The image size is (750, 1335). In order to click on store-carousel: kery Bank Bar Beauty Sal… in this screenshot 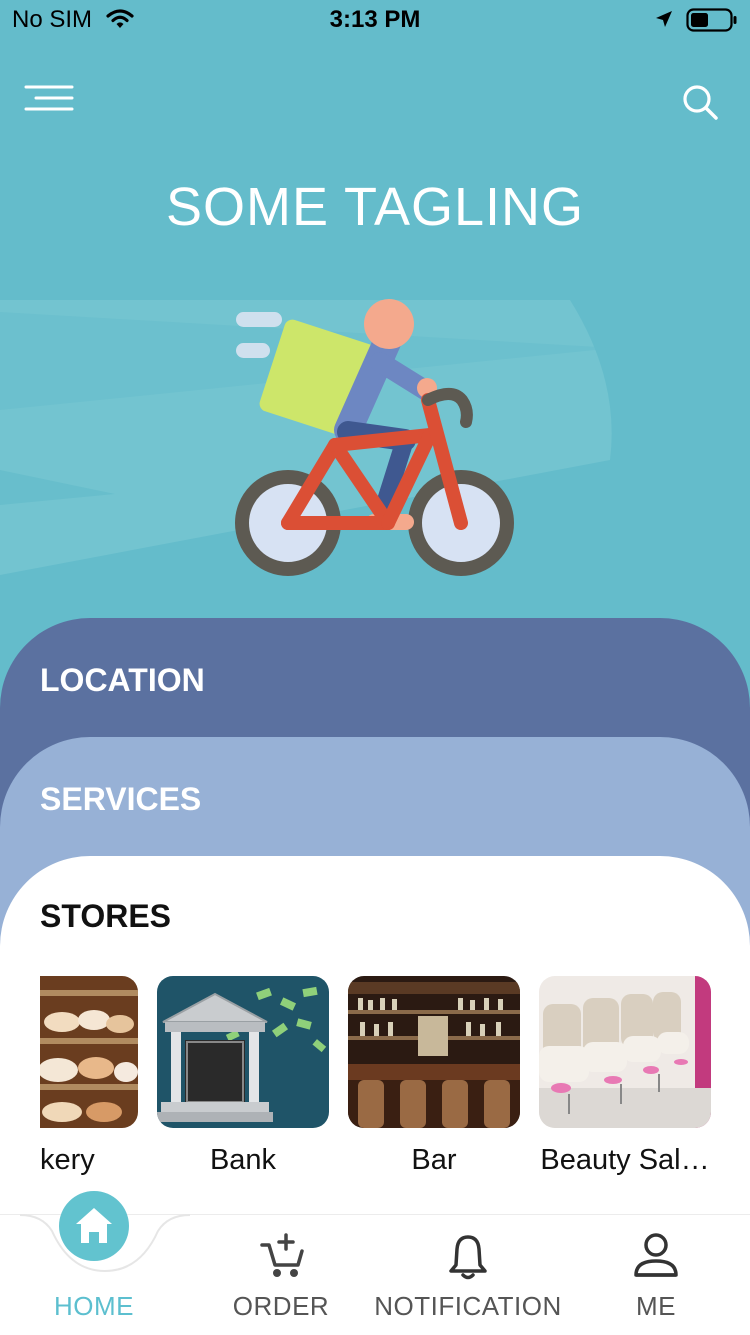, I will do `click(395, 1076)`.